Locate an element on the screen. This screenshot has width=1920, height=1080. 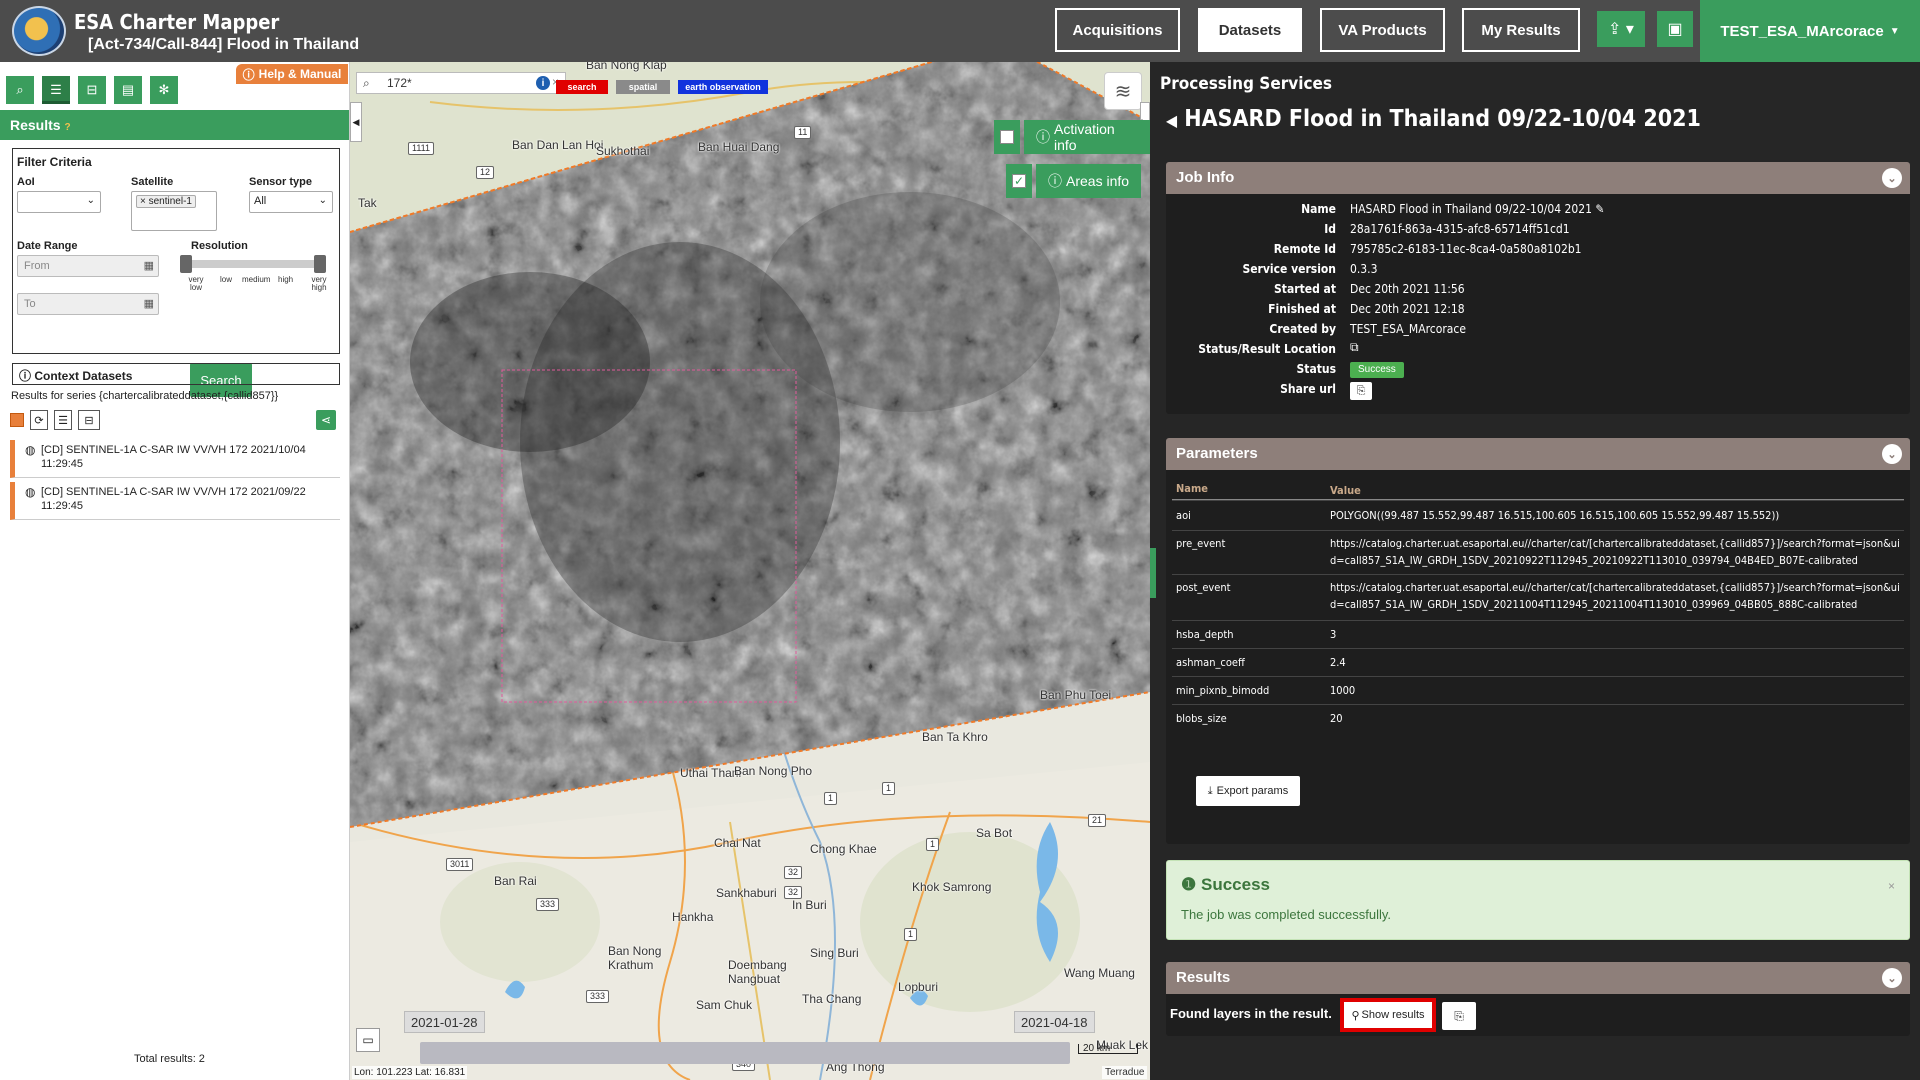
list-view-button: ☰ is located at coordinates (63, 420).